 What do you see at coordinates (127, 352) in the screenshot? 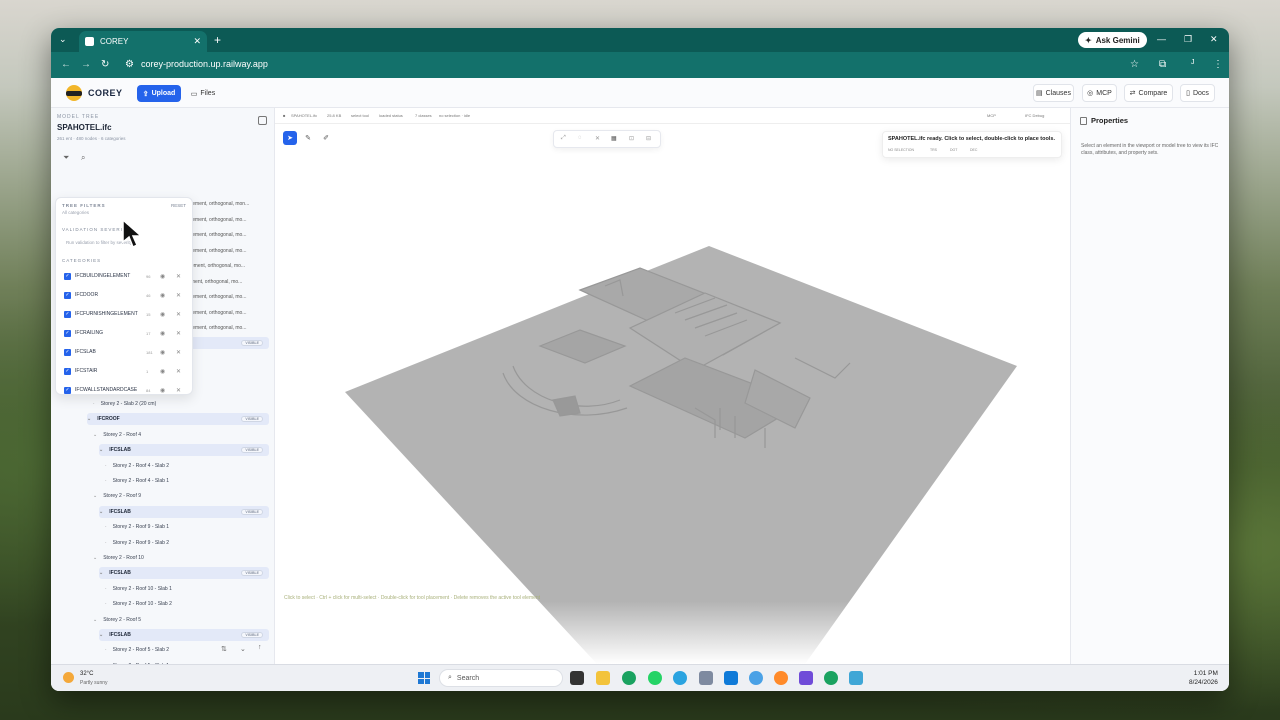
I see `category-row: ✓ IFCSLAB 181 ◉ ✕` at bounding box center [127, 352].